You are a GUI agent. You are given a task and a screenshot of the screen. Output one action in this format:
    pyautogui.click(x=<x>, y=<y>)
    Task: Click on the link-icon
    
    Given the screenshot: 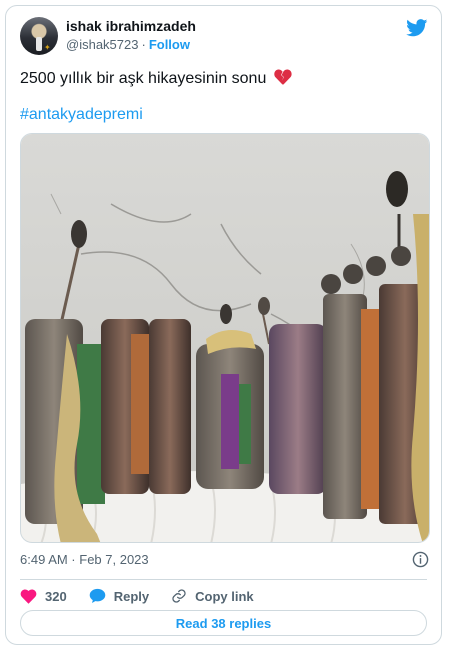 What is the action you would take?
    pyautogui.click(x=179, y=596)
    